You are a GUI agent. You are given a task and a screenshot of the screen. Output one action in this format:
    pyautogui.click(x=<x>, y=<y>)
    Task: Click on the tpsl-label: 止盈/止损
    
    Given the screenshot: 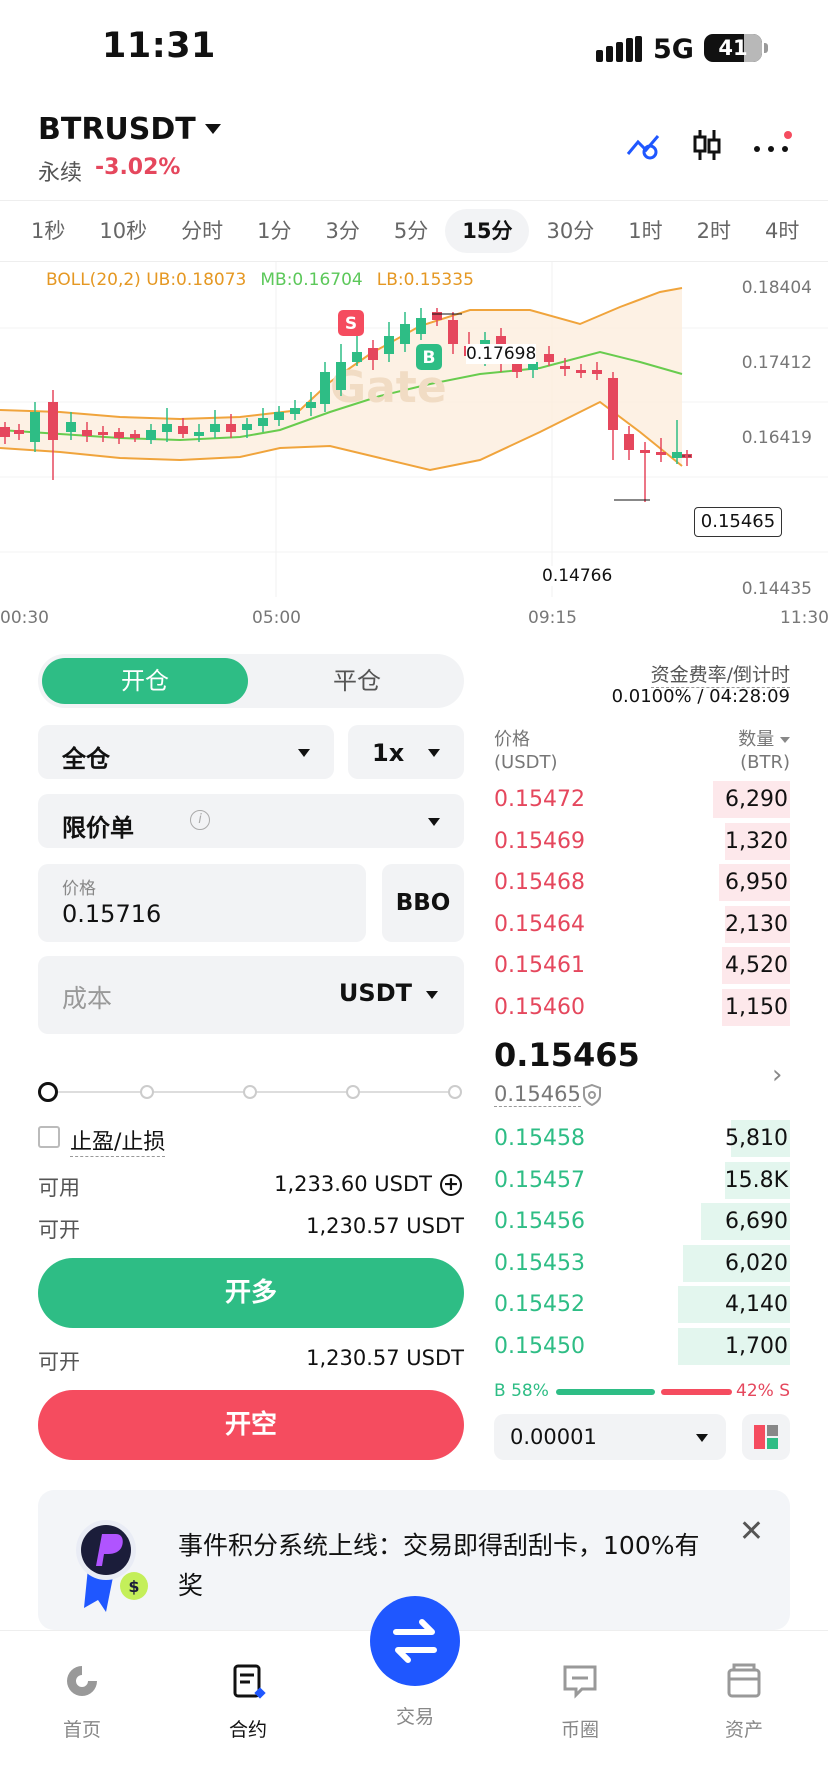 What is the action you would take?
    pyautogui.click(x=118, y=1140)
    